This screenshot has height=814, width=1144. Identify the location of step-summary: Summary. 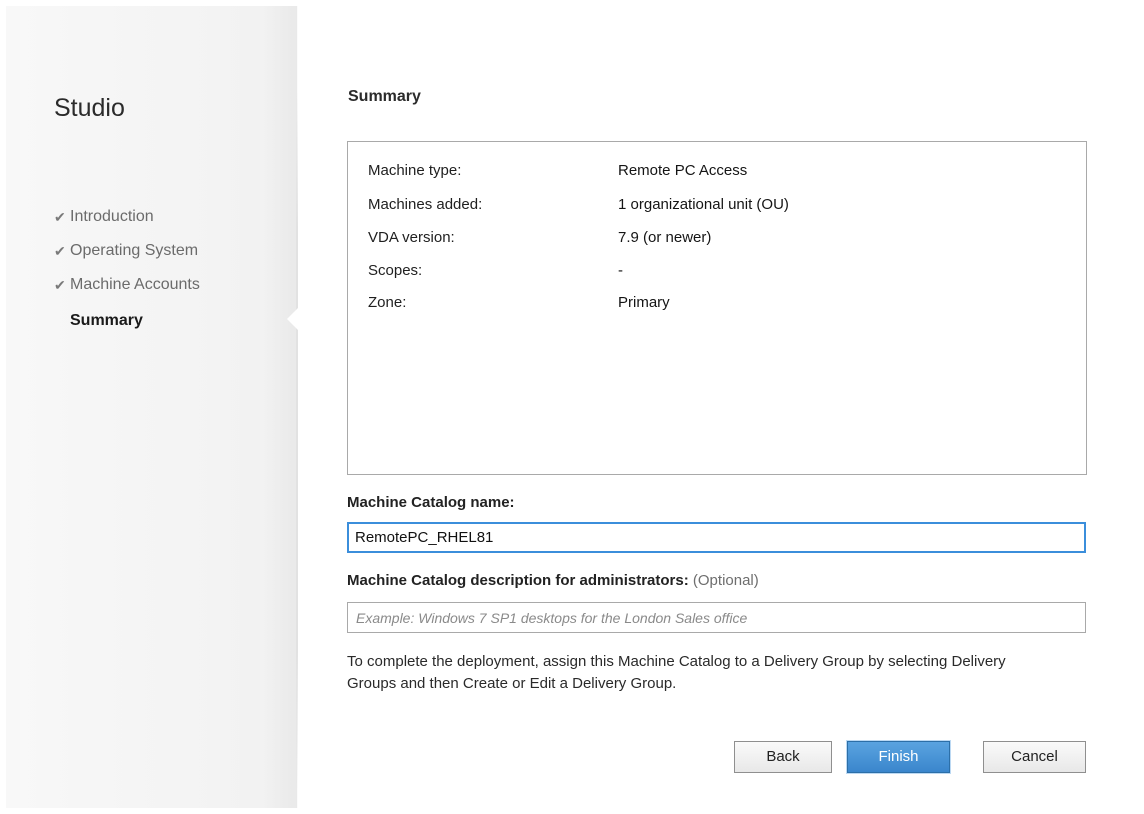
(127, 321).